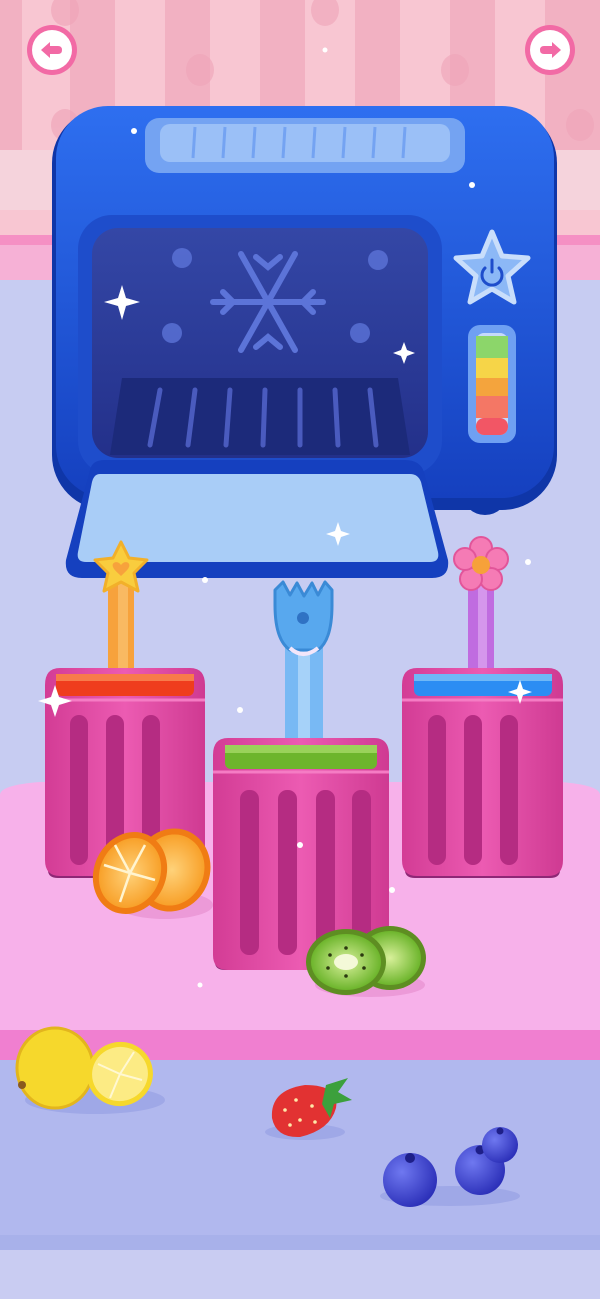  Describe the element at coordinates (52, 50) in the screenshot. I see `back-button` at that location.